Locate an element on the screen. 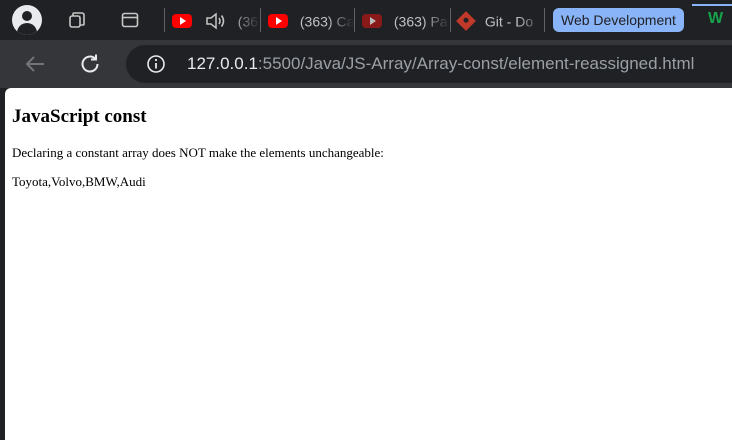  tab-title: (363) Pa is located at coordinates (420, 21).